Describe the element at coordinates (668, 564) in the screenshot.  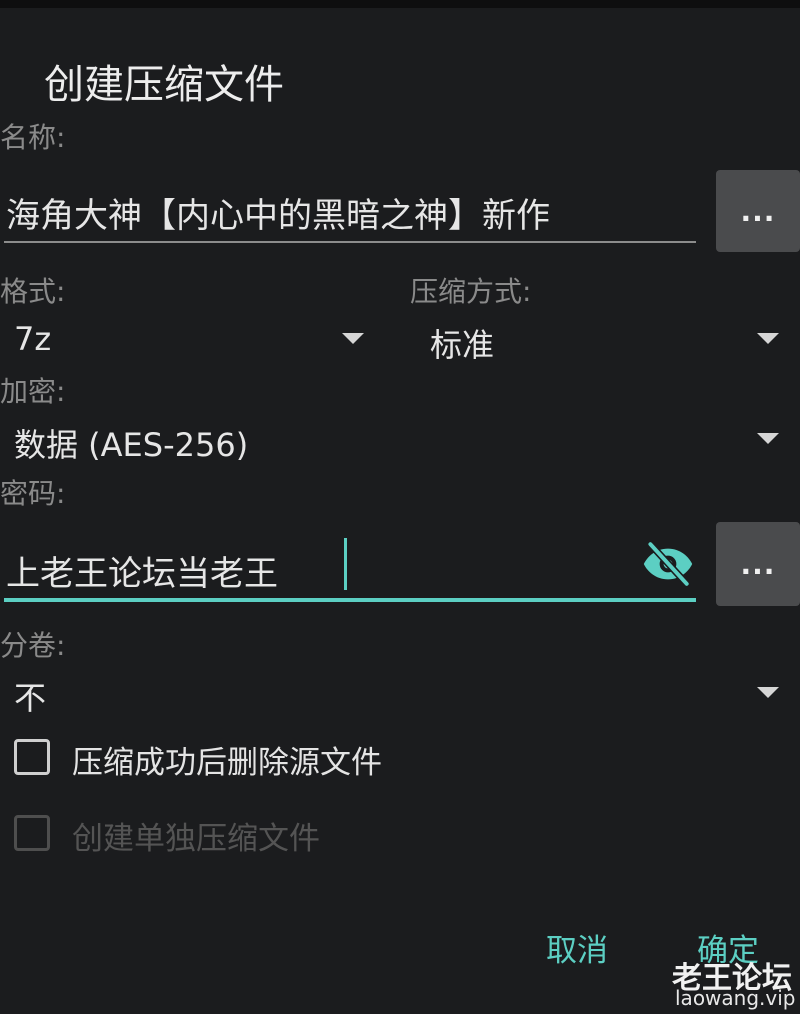
I see `eye-off-icon` at that location.